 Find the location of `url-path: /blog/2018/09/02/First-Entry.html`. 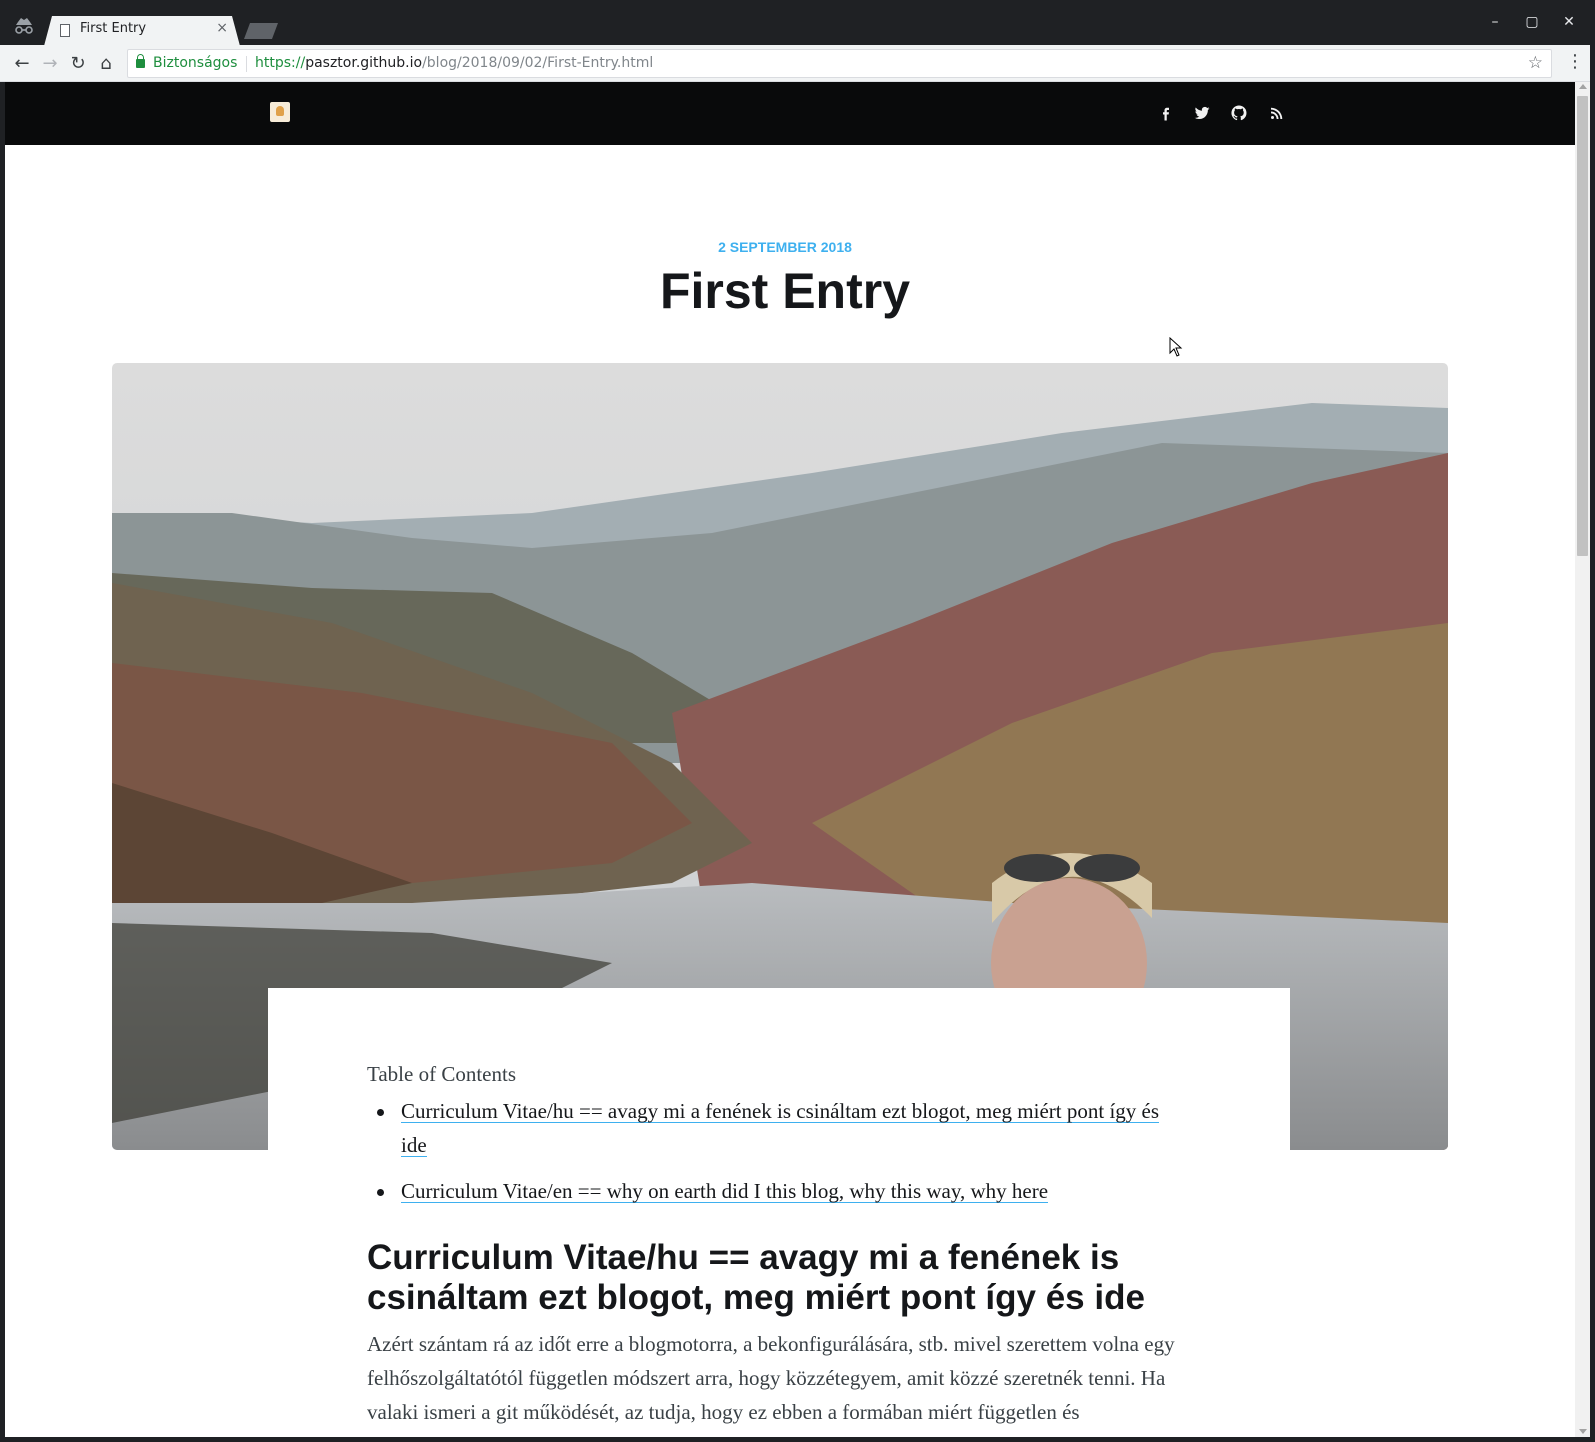

url-path: /blog/2018/09/02/First-Entry.html is located at coordinates (538, 63).